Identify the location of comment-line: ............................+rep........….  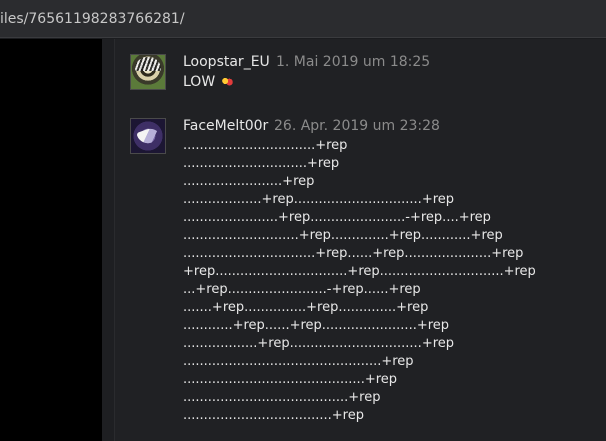
(343, 235).